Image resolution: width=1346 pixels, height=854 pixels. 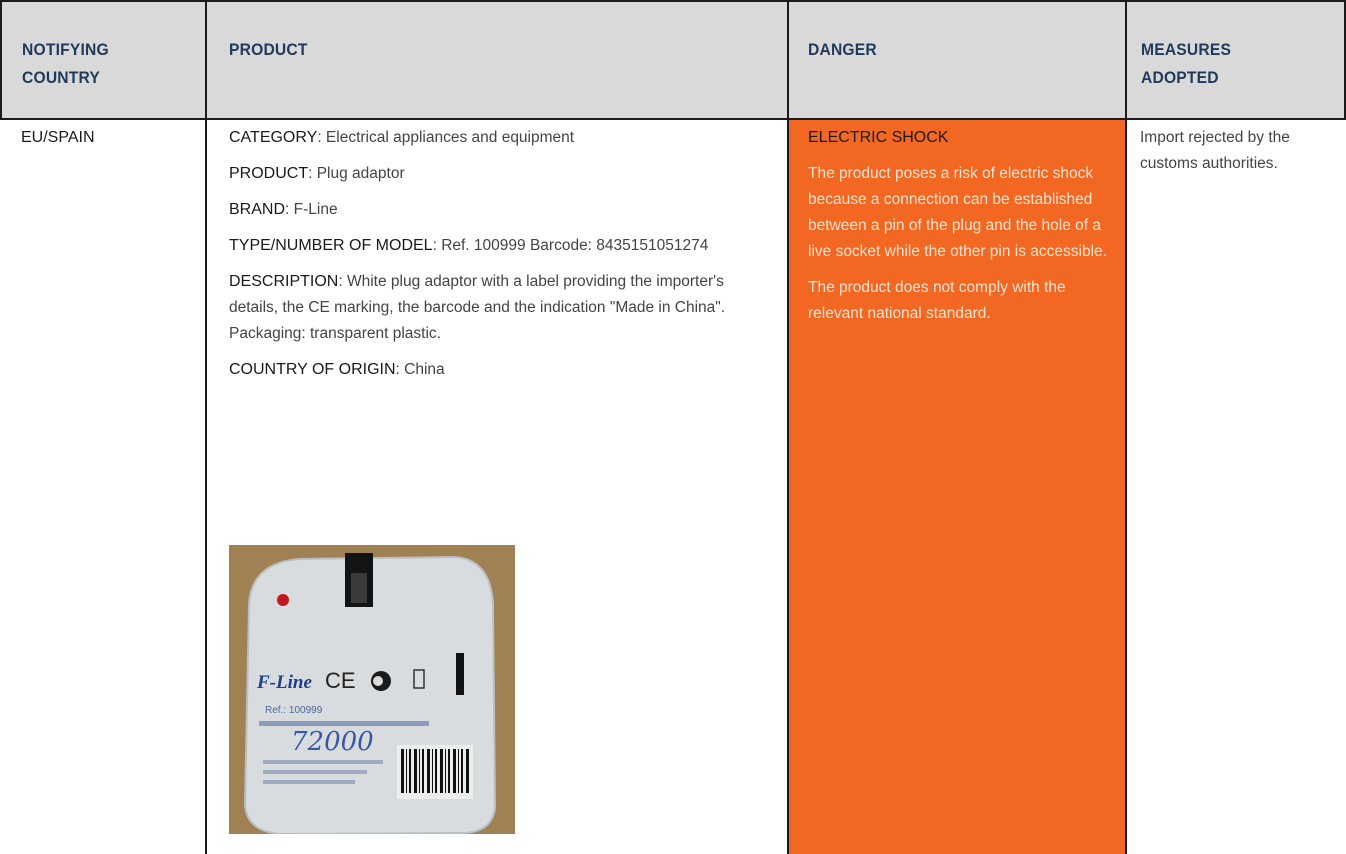 What do you see at coordinates (284, 682) in the screenshot?
I see `svg-text: F-Line` at bounding box center [284, 682].